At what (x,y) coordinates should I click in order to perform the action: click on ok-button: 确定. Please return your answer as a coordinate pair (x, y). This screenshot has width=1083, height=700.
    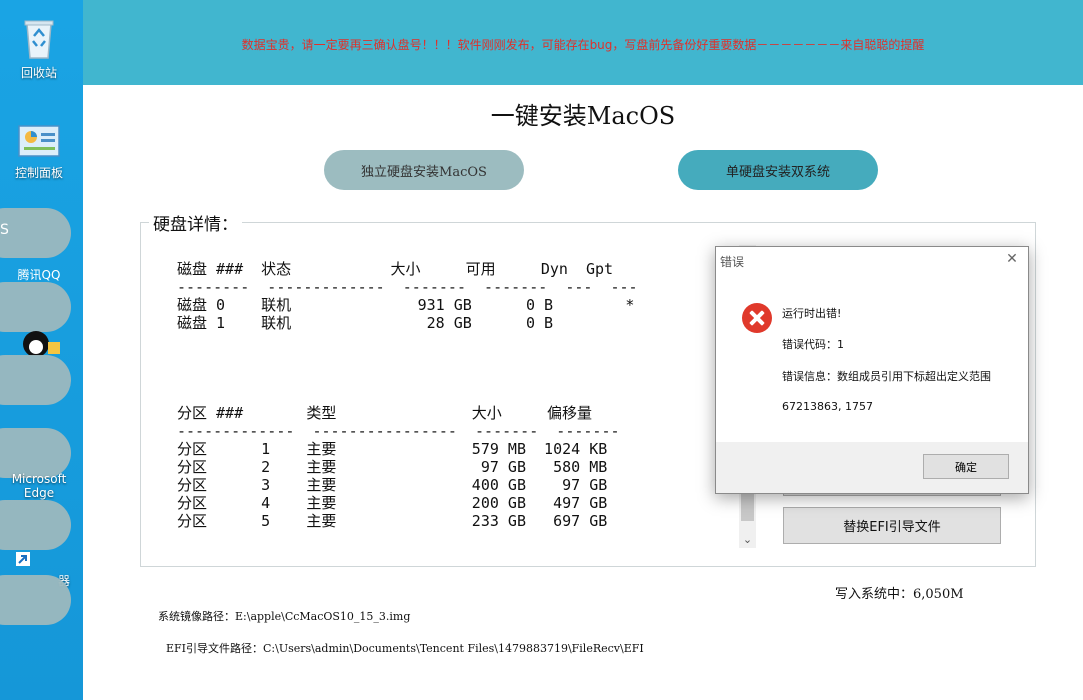
    Looking at the image, I should click on (966, 466).